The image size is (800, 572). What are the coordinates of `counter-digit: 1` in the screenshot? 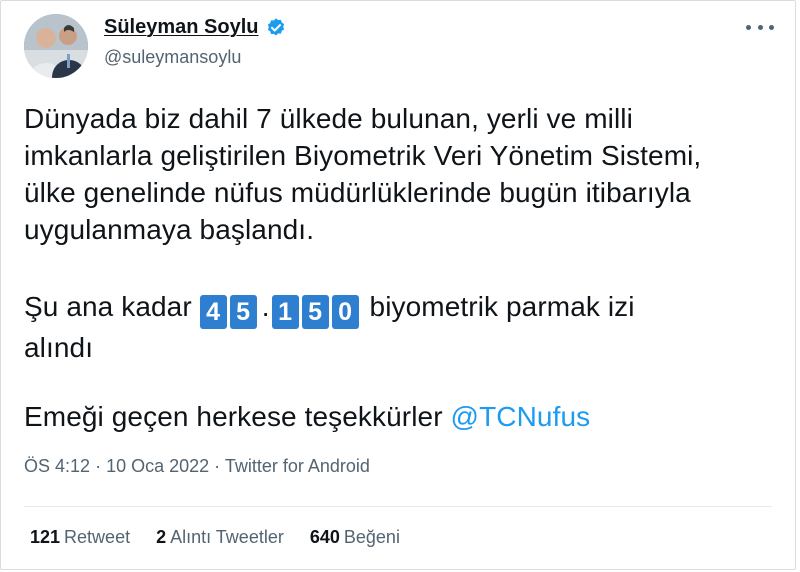 It's located at (285, 312).